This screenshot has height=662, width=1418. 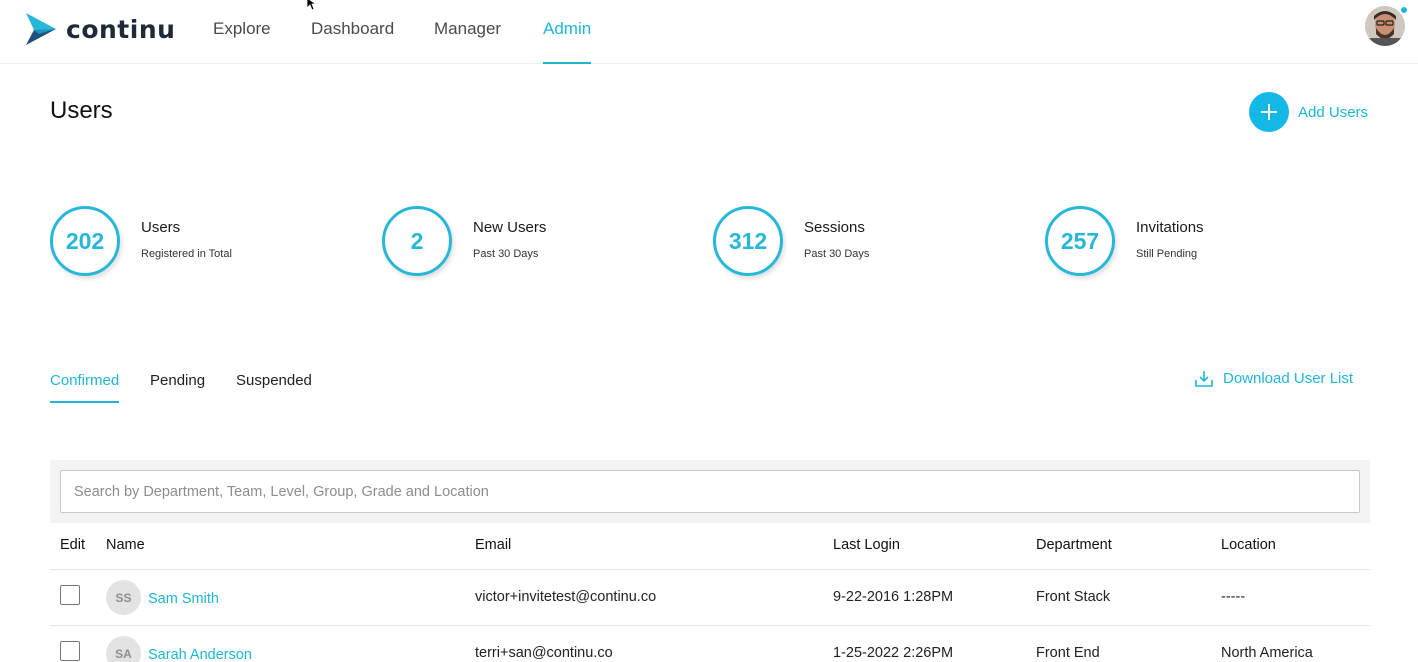 I want to click on user-avatar, so click(x=1387, y=25).